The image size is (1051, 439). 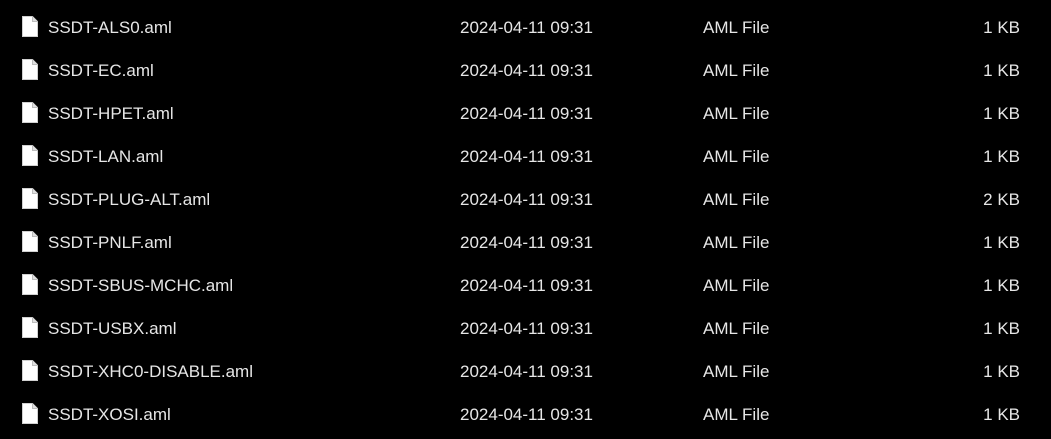 What do you see at coordinates (109, 415) in the screenshot?
I see `file-name: SSDT-XOSI.aml` at bounding box center [109, 415].